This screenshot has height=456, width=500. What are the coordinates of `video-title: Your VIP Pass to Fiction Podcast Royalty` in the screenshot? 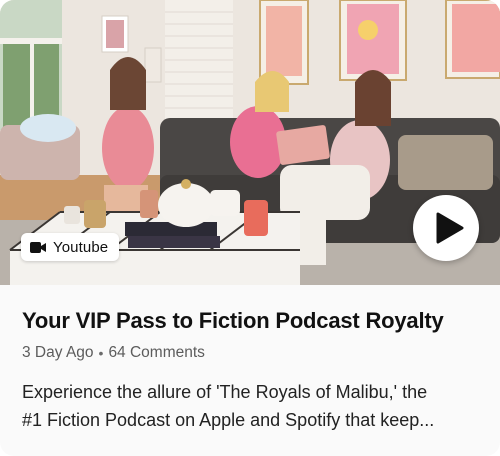 It's located at (253, 321).